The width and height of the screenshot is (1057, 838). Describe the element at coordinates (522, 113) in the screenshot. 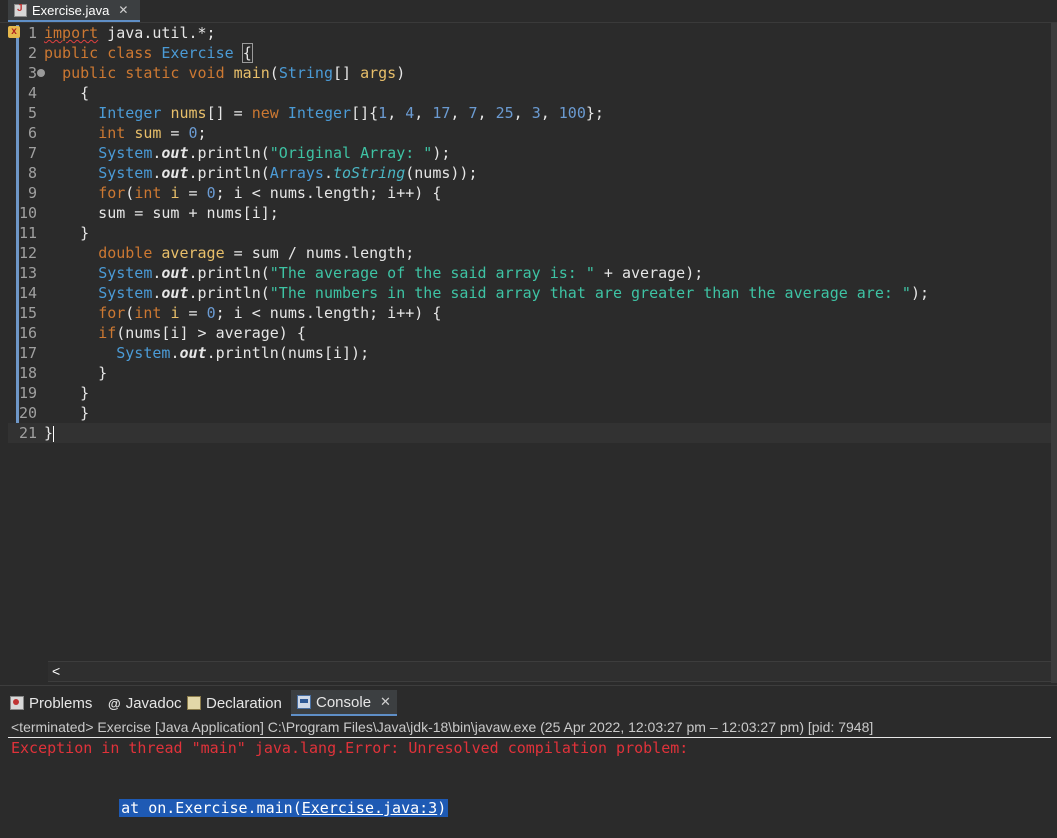

I see `code-token: ,` at that location.